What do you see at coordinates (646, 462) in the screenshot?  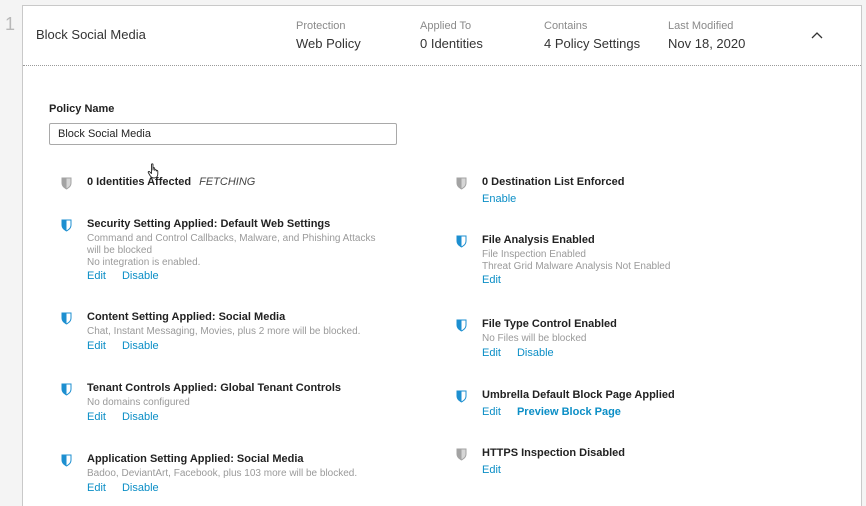 I see `https-inspection: HTTPS Inspection Disabled Edit` at bounding box center [646, 462].